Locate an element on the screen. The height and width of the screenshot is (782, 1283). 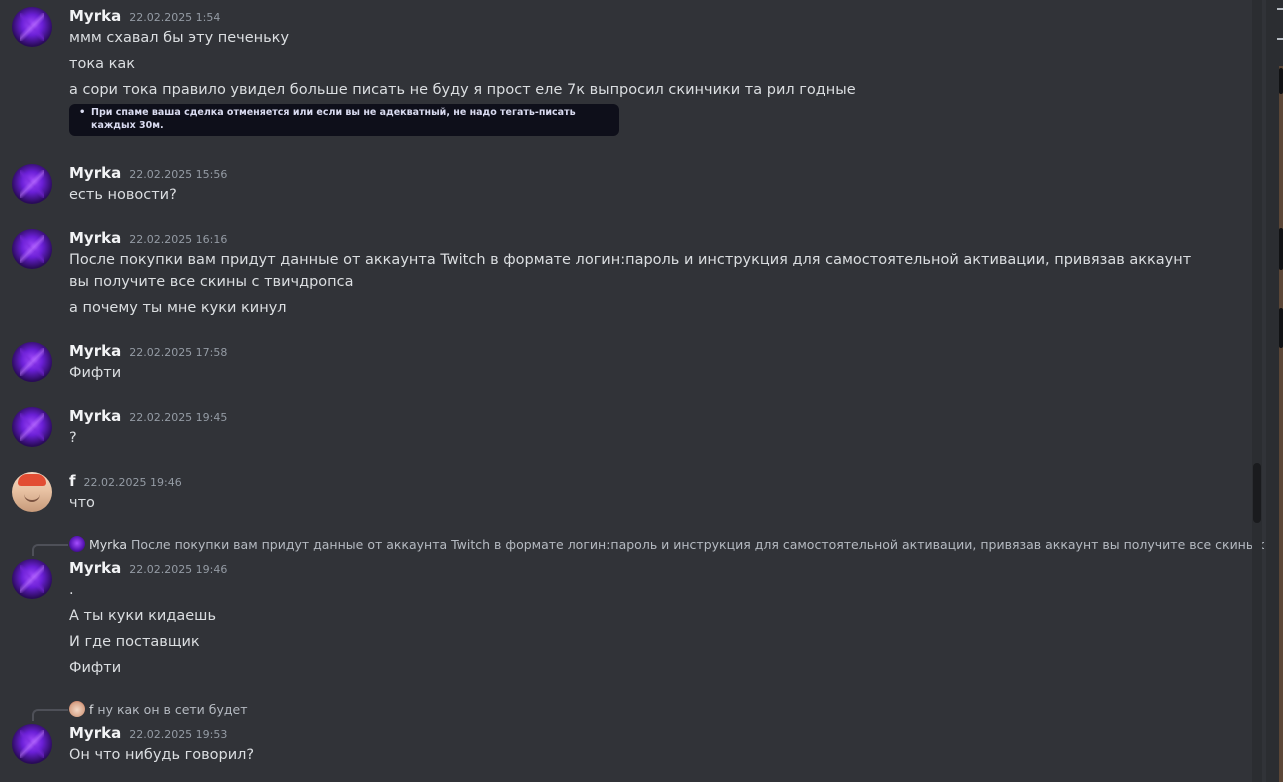
message-header: Myrka 22.02.2025 19:45 is located at coordinates (148, 417).